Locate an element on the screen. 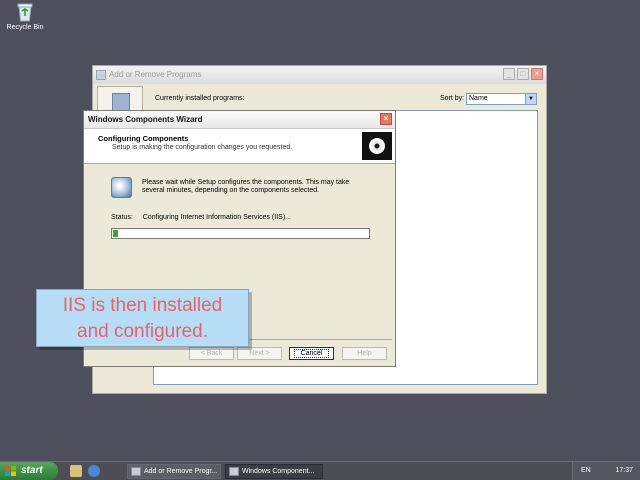  arp-title-text: Add or Remove Programs is located at coordinates (155, 74).